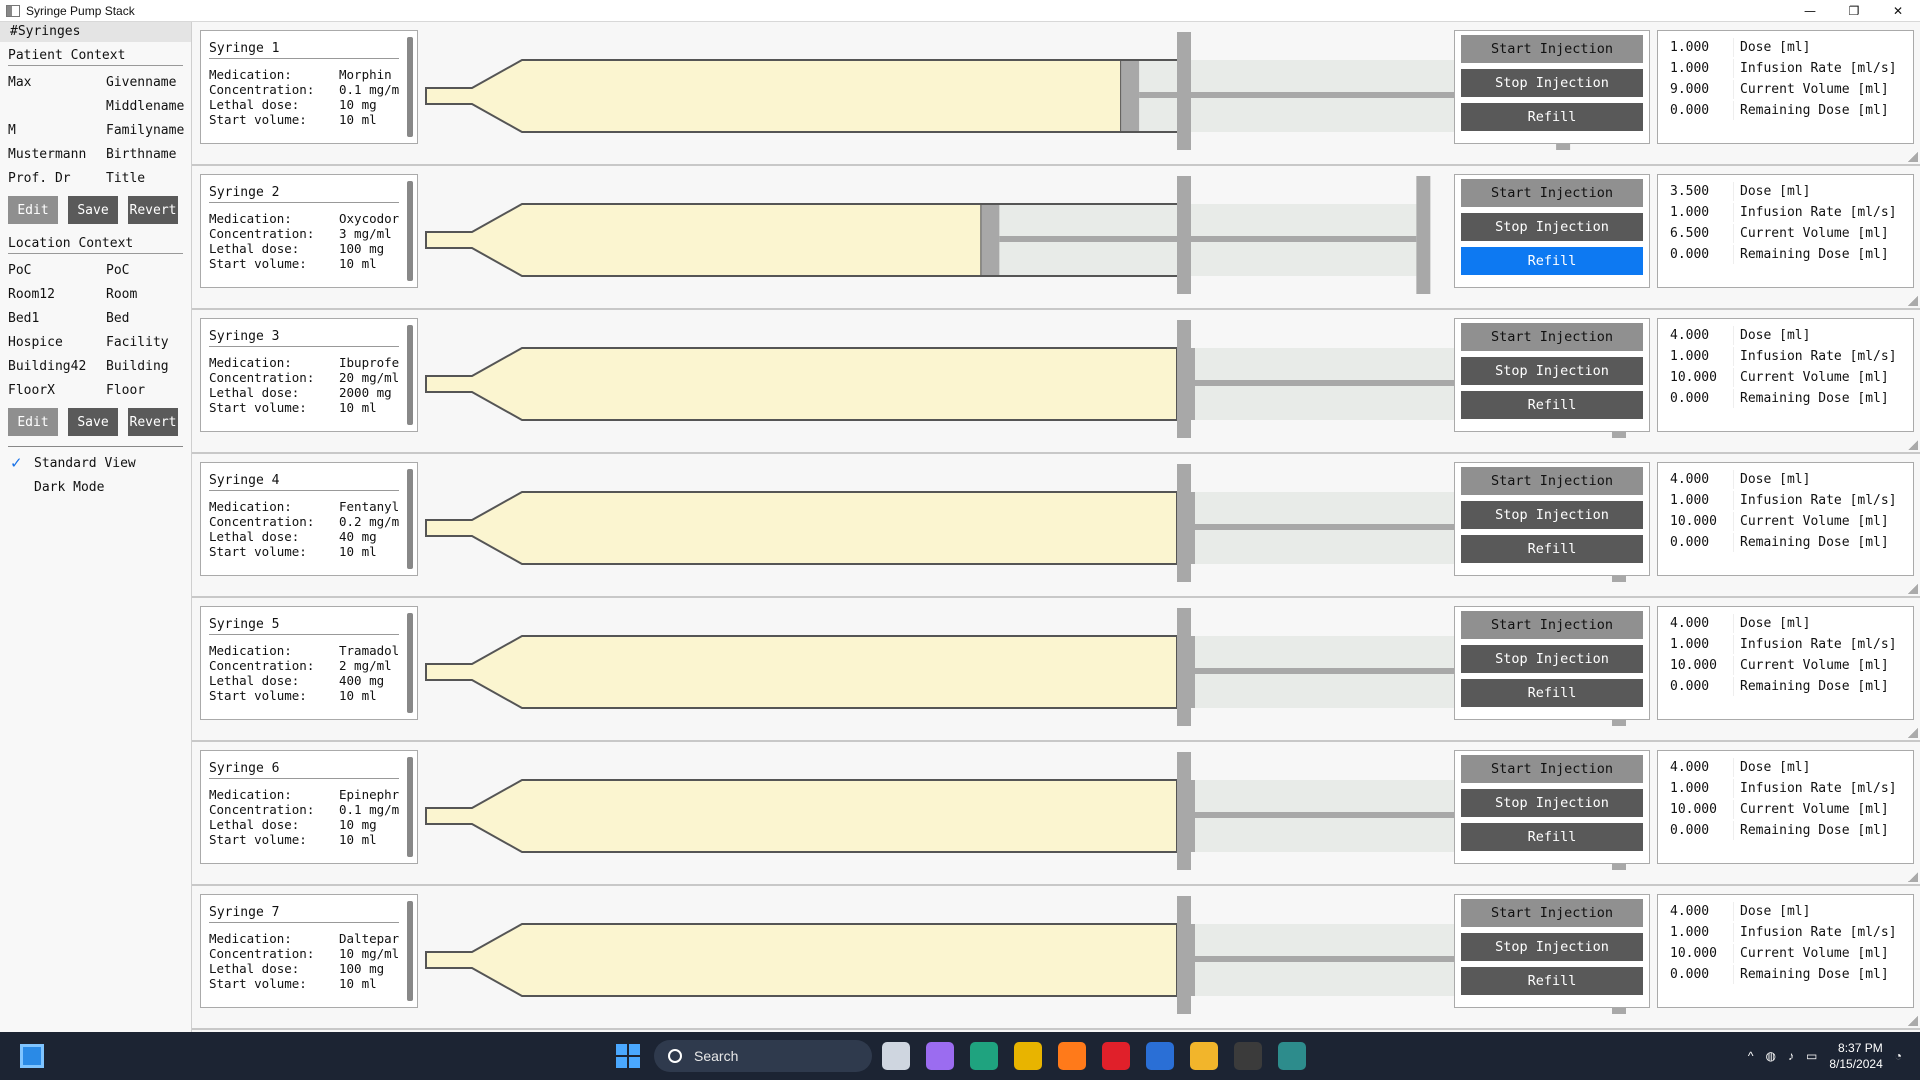 The height and width of the screenshot is (1080, 1920). Describe the element at coordinates (1811, 1056) in the screenshot. I see `battery-icon: ▭` at that location.